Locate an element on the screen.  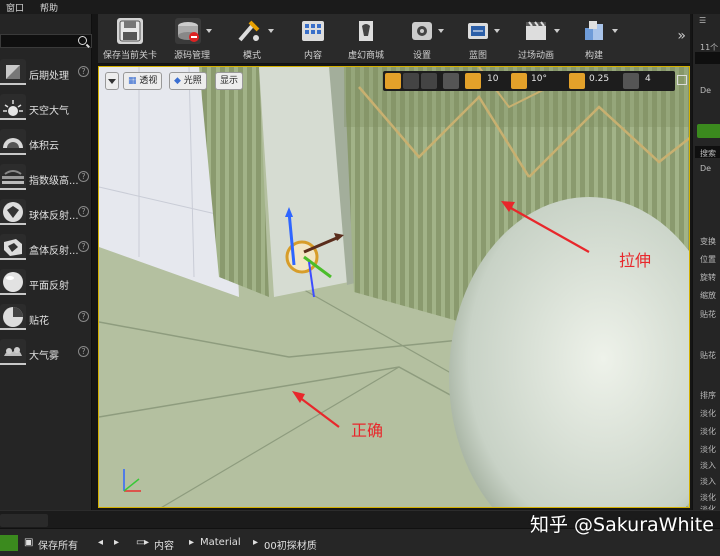
translate-icon is located at coordinates (393, 81).